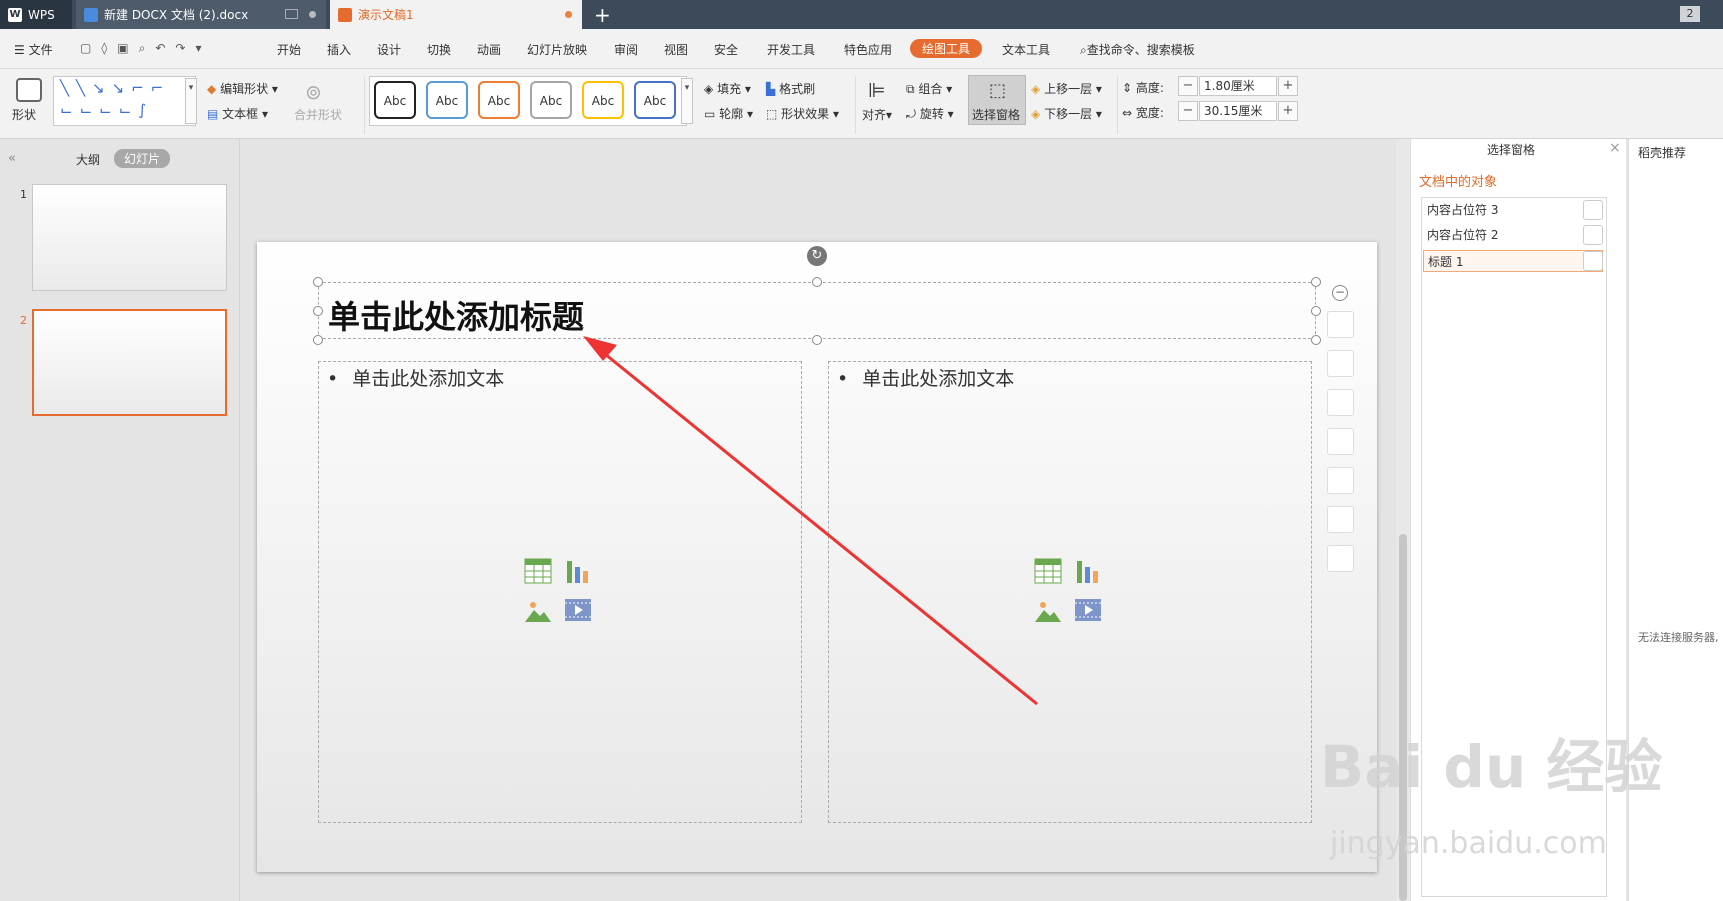 The width and height of the screenshot is (1723, 901). Describe the element at coordinates (1678, 637) in the screenshot. I see `server-error-text: 无法连接服务器,` at that location.